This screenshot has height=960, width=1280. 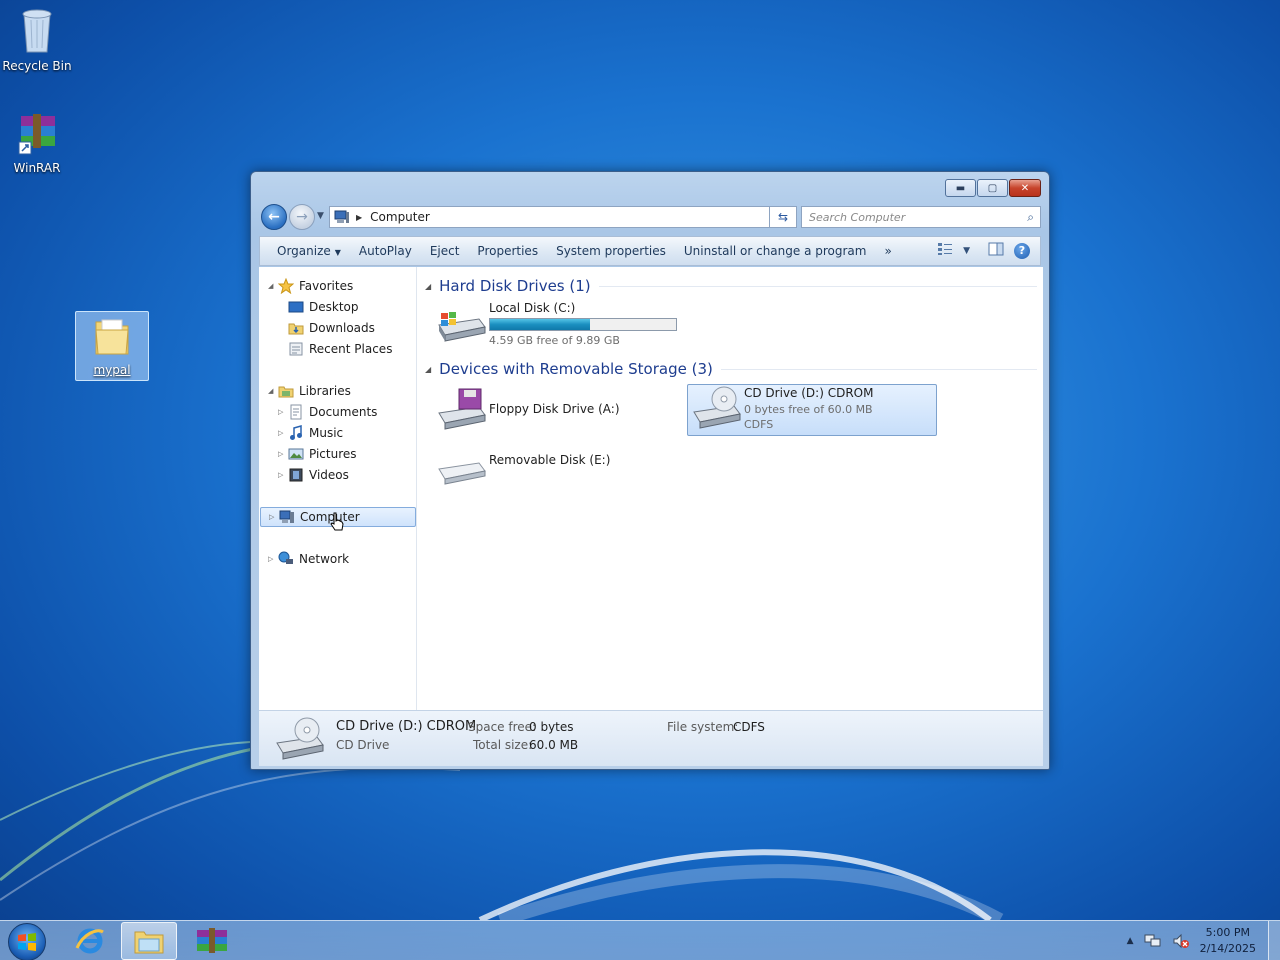 I want to click on back-button: ←, so click(x=274, y=217).